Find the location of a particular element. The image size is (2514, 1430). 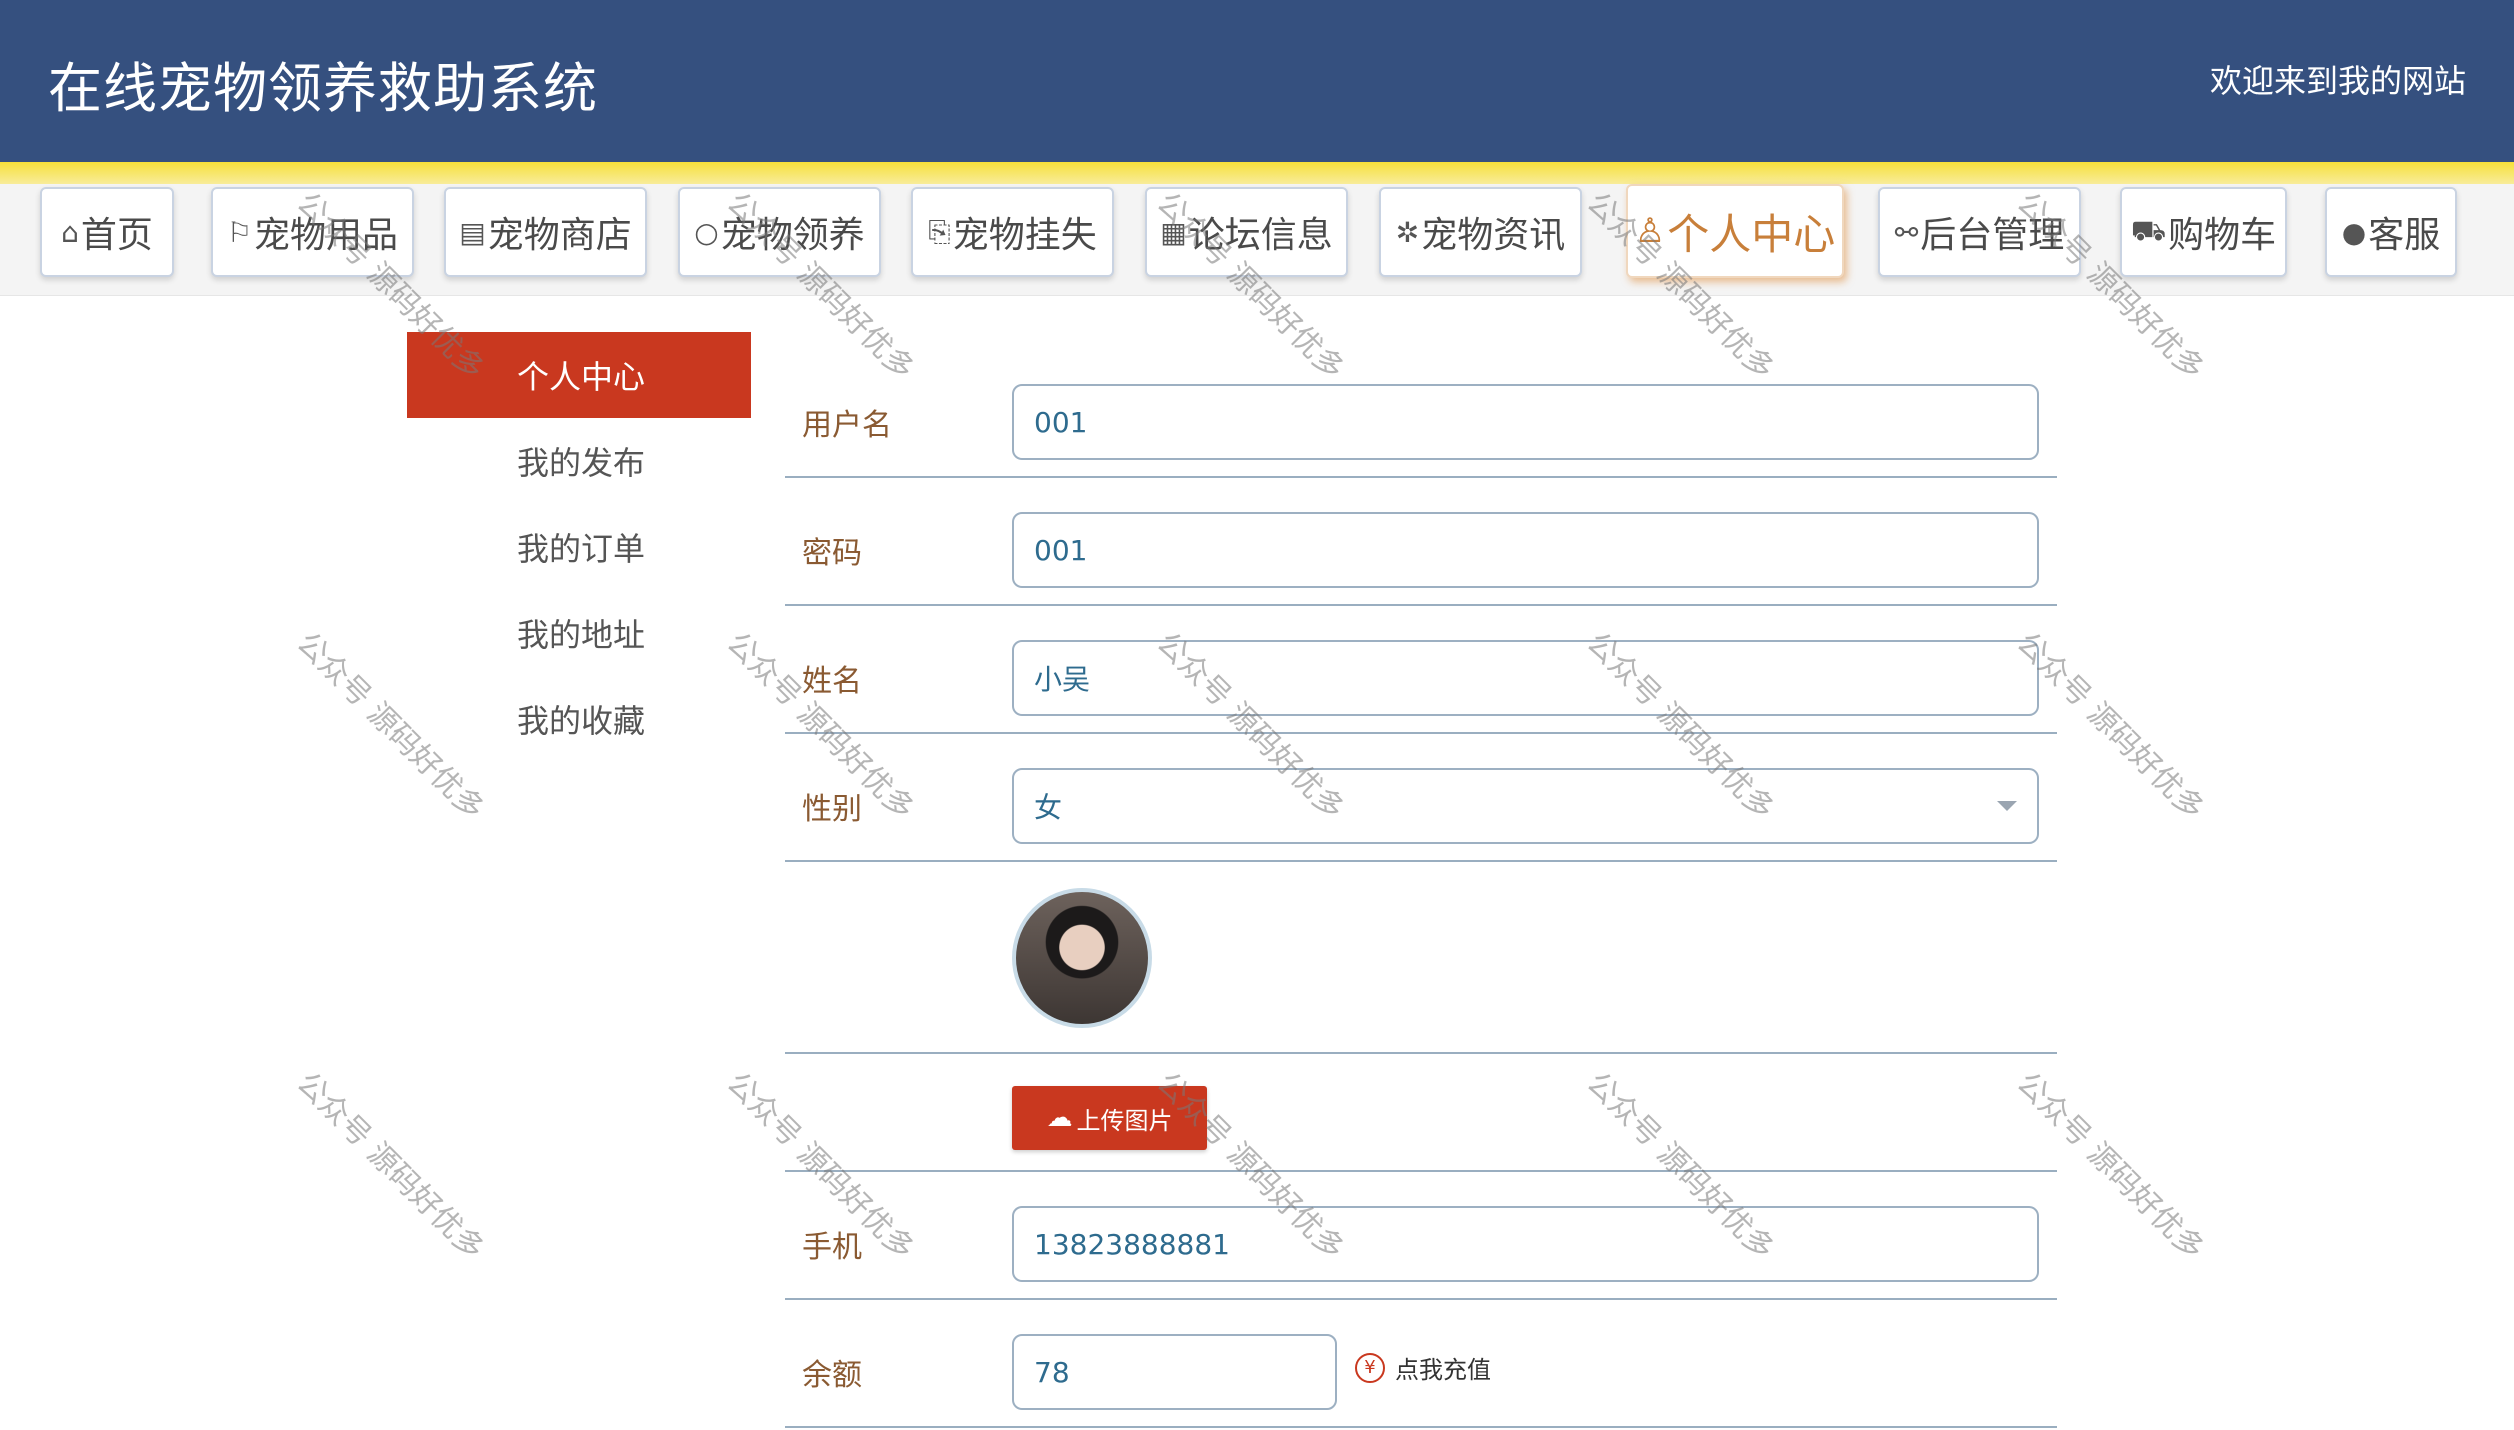

password-label: 密码 is located at coordinates (832, 553).